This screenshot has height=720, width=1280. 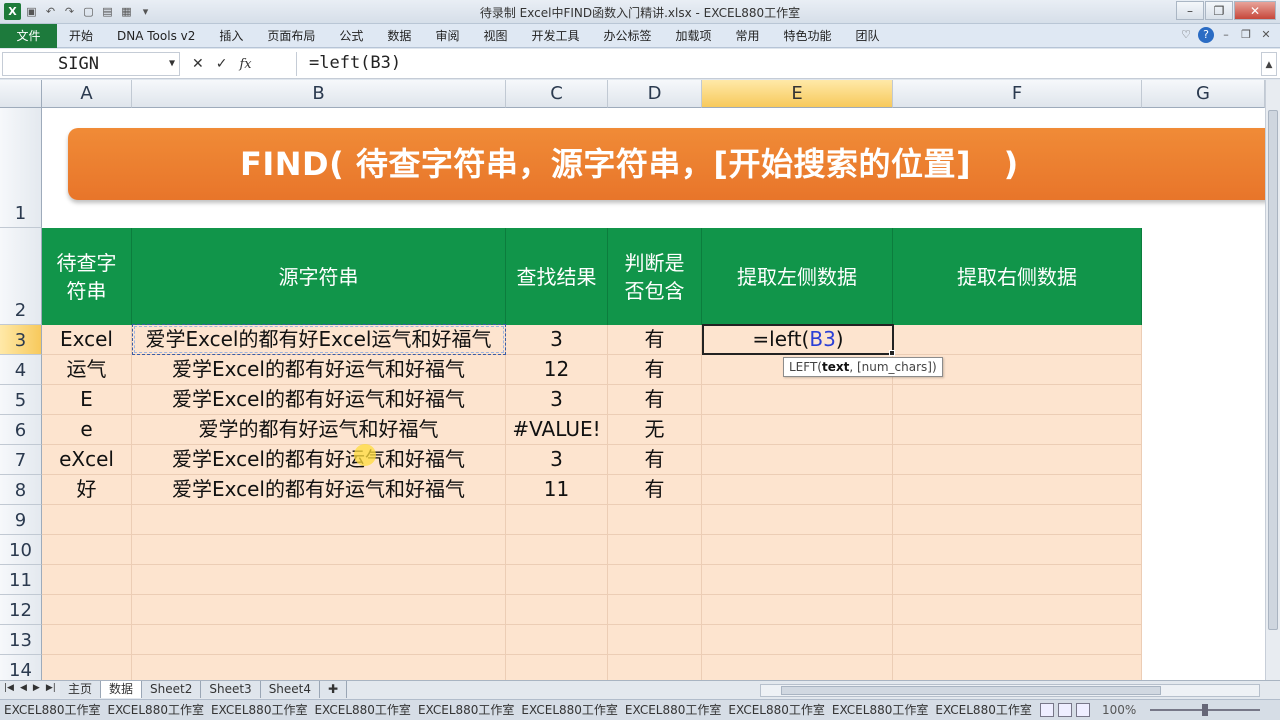 What do you see at coordinates (797, 610) in the screenshot?
I see `cell-e12` at bounding box center [797, 610].